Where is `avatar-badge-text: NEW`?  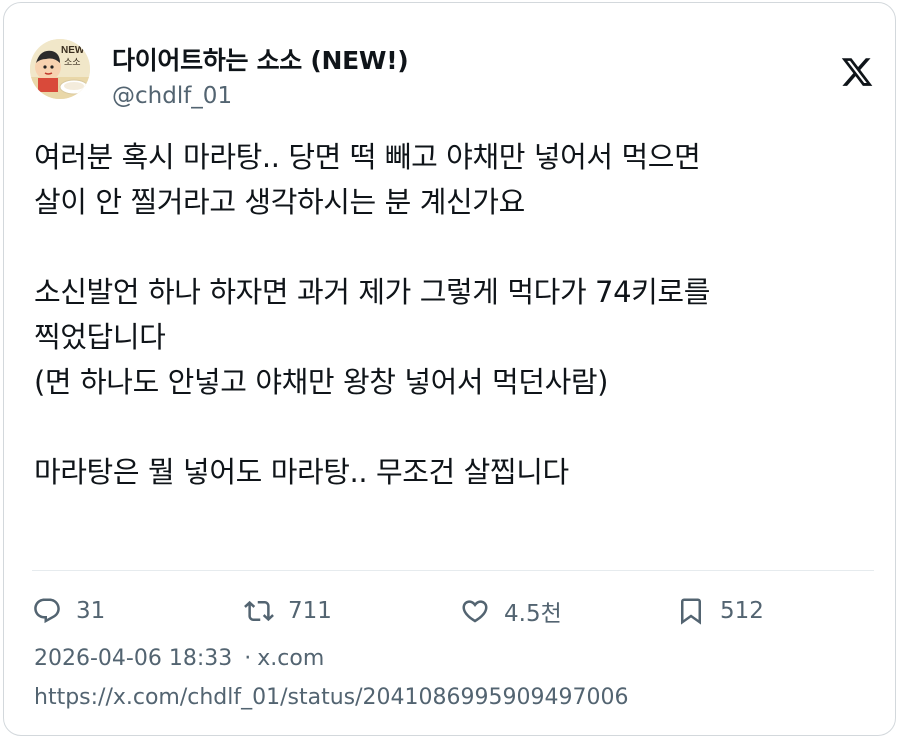
avatar-badge-text: NEW is located at coordinates (73, 50).